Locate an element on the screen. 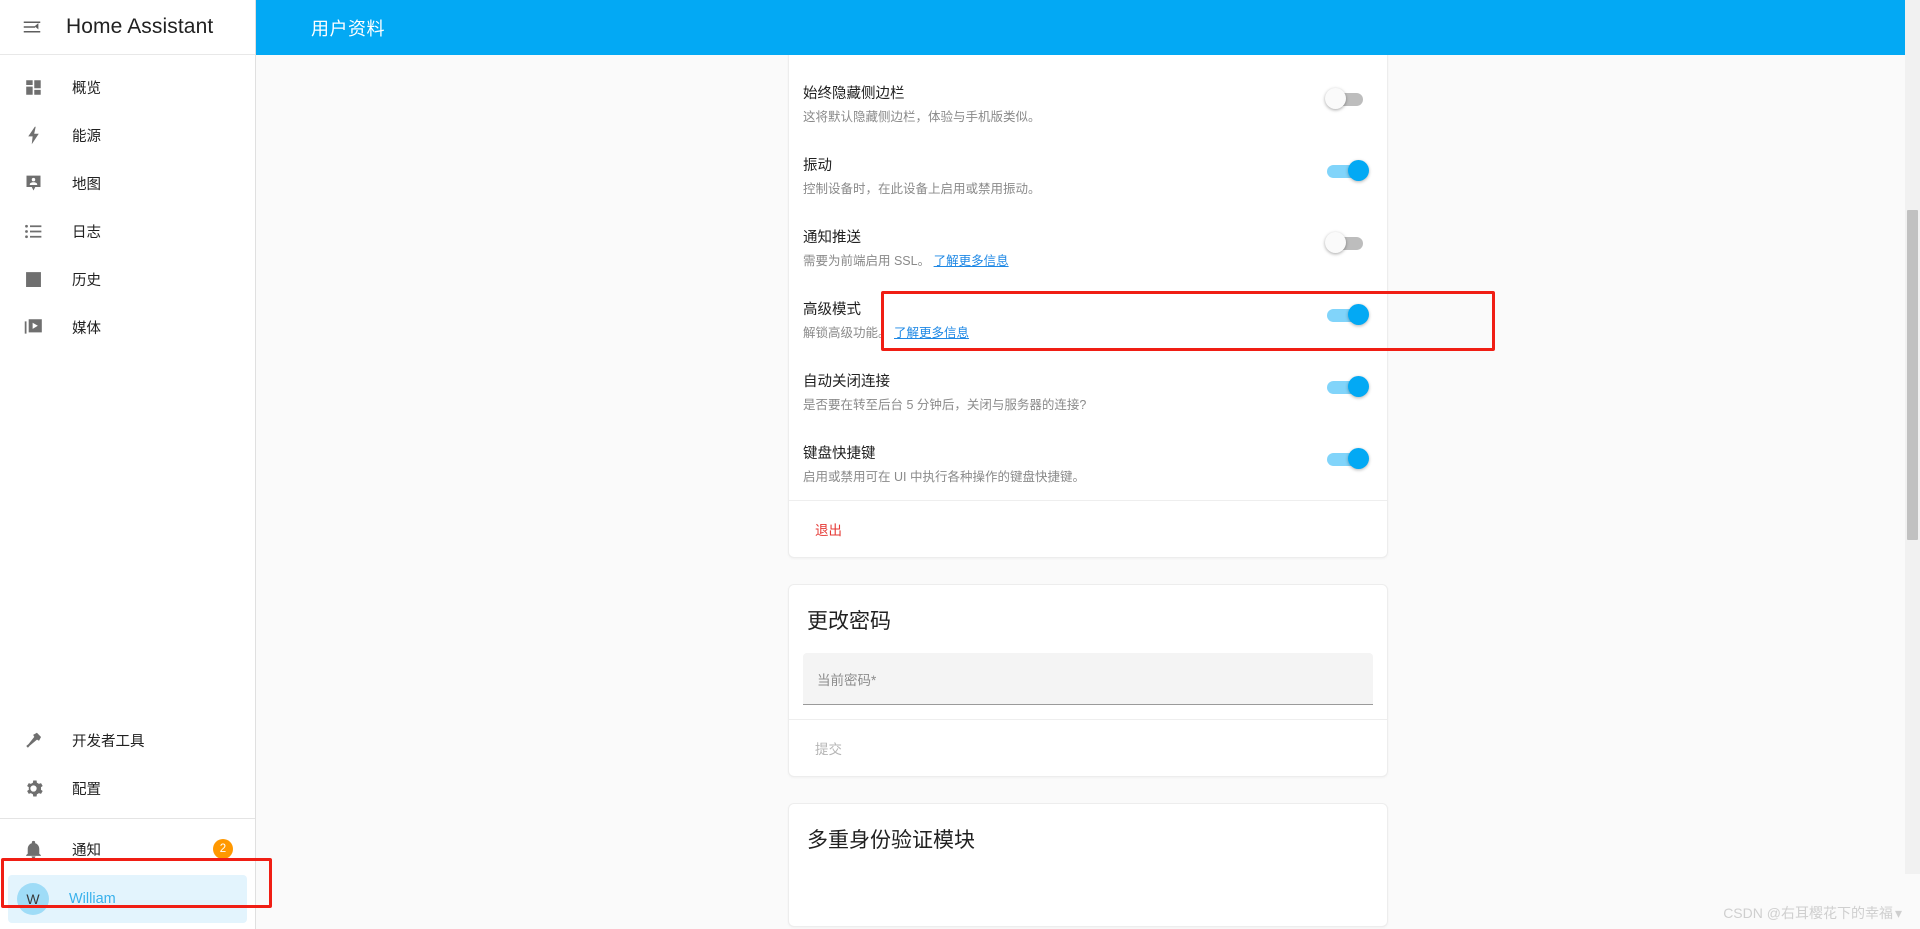 The image size is (1920, 929). sidebar-item-label: 地图 is located at coordinates (86, 184).